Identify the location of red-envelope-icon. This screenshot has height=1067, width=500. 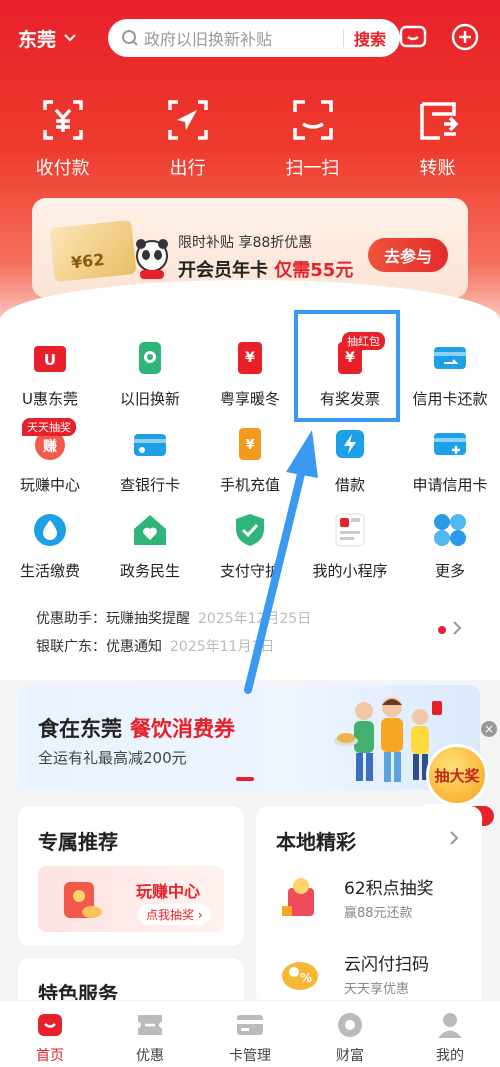
(83, 900).